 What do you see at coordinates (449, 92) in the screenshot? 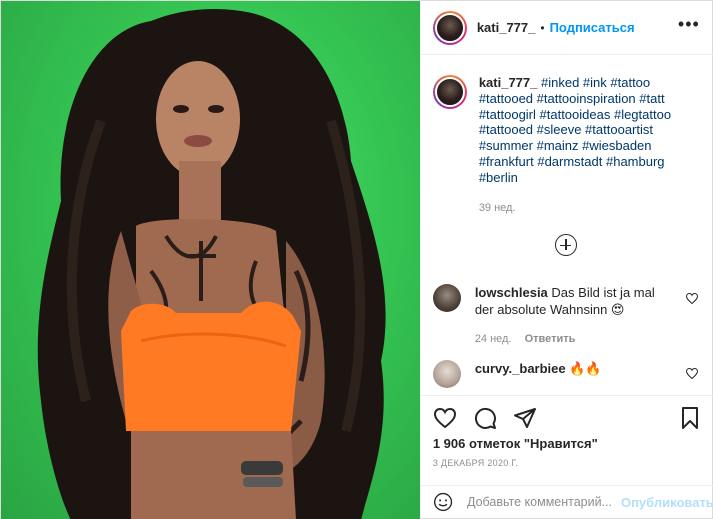
I see `caption-author-avatar` at bounding box center [449, 92].